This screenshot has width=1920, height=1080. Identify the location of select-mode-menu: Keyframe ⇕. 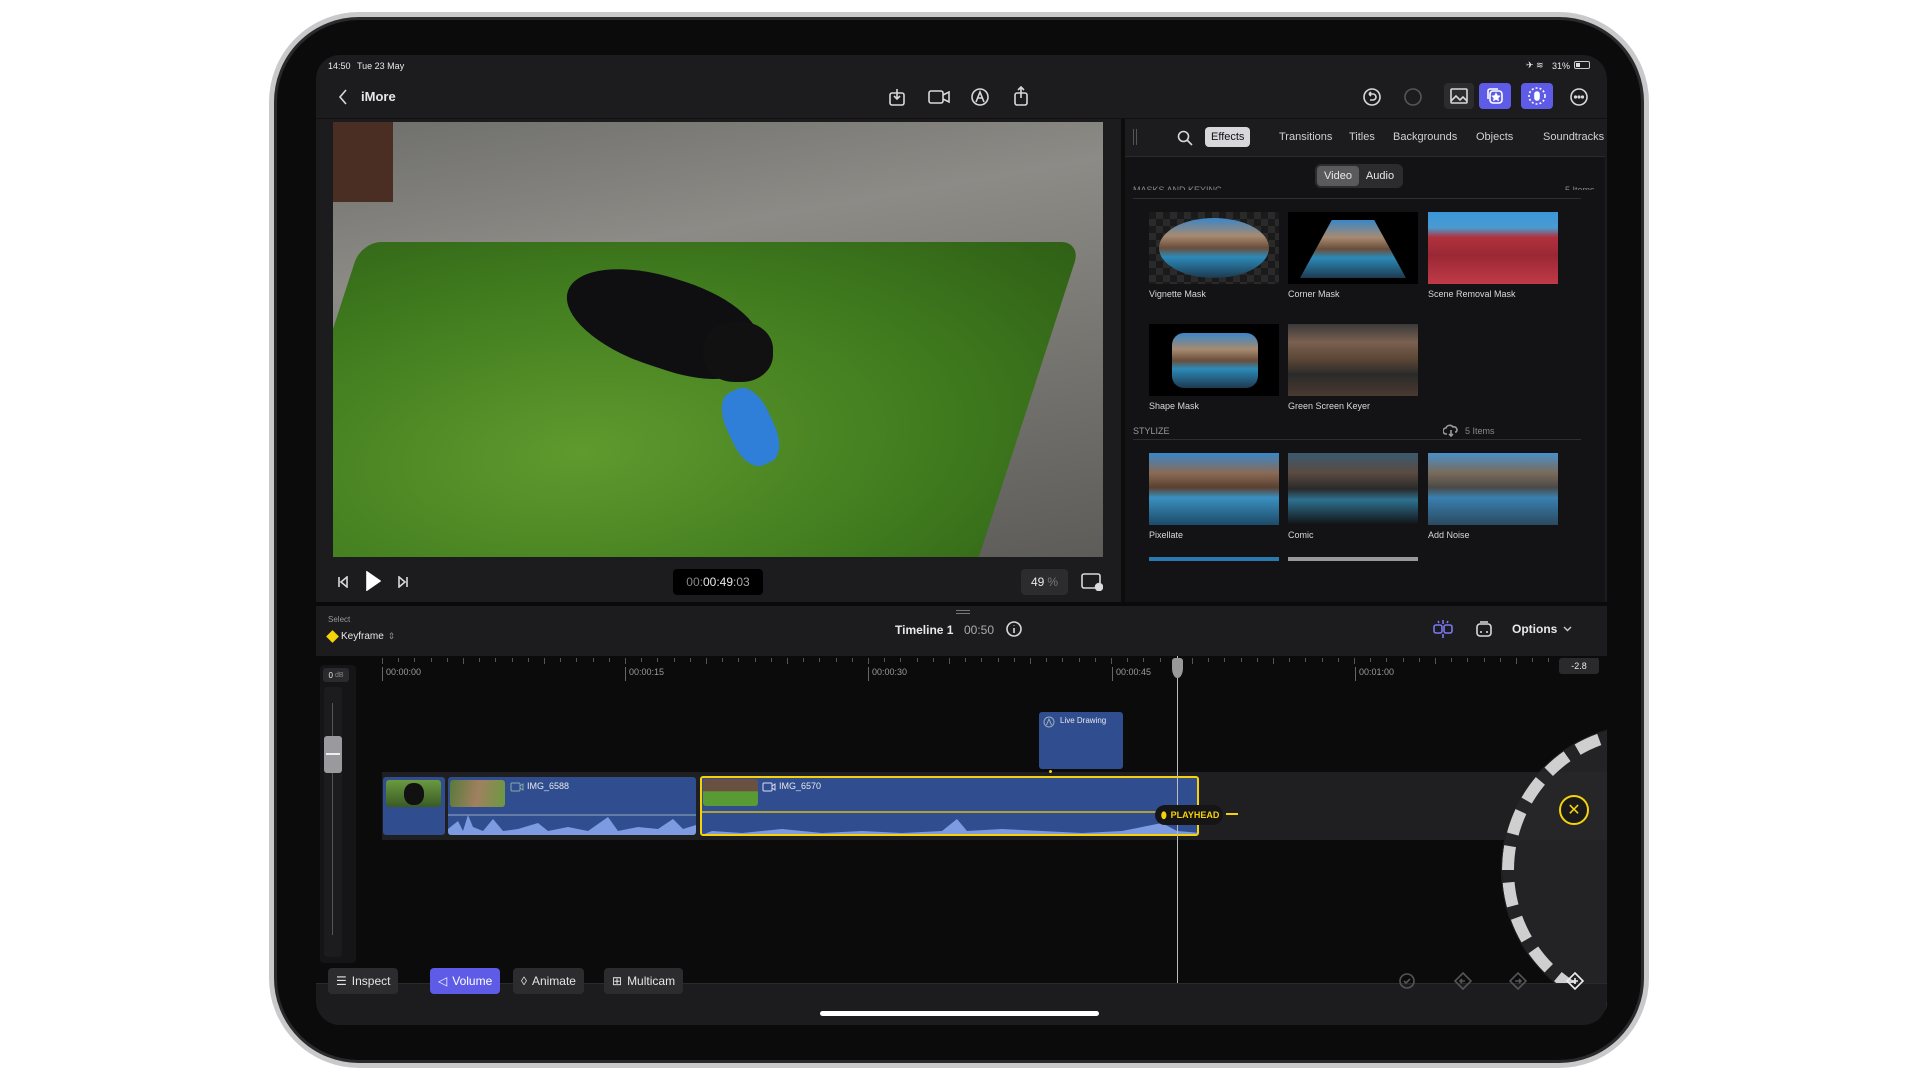
(360, 636).